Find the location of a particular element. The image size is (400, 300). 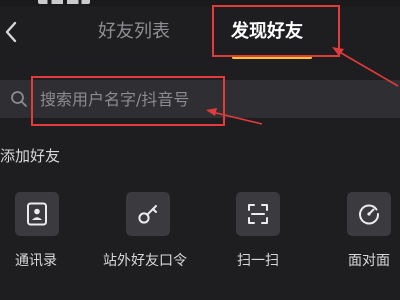

scan-icon is located at coordinates (258, 214).